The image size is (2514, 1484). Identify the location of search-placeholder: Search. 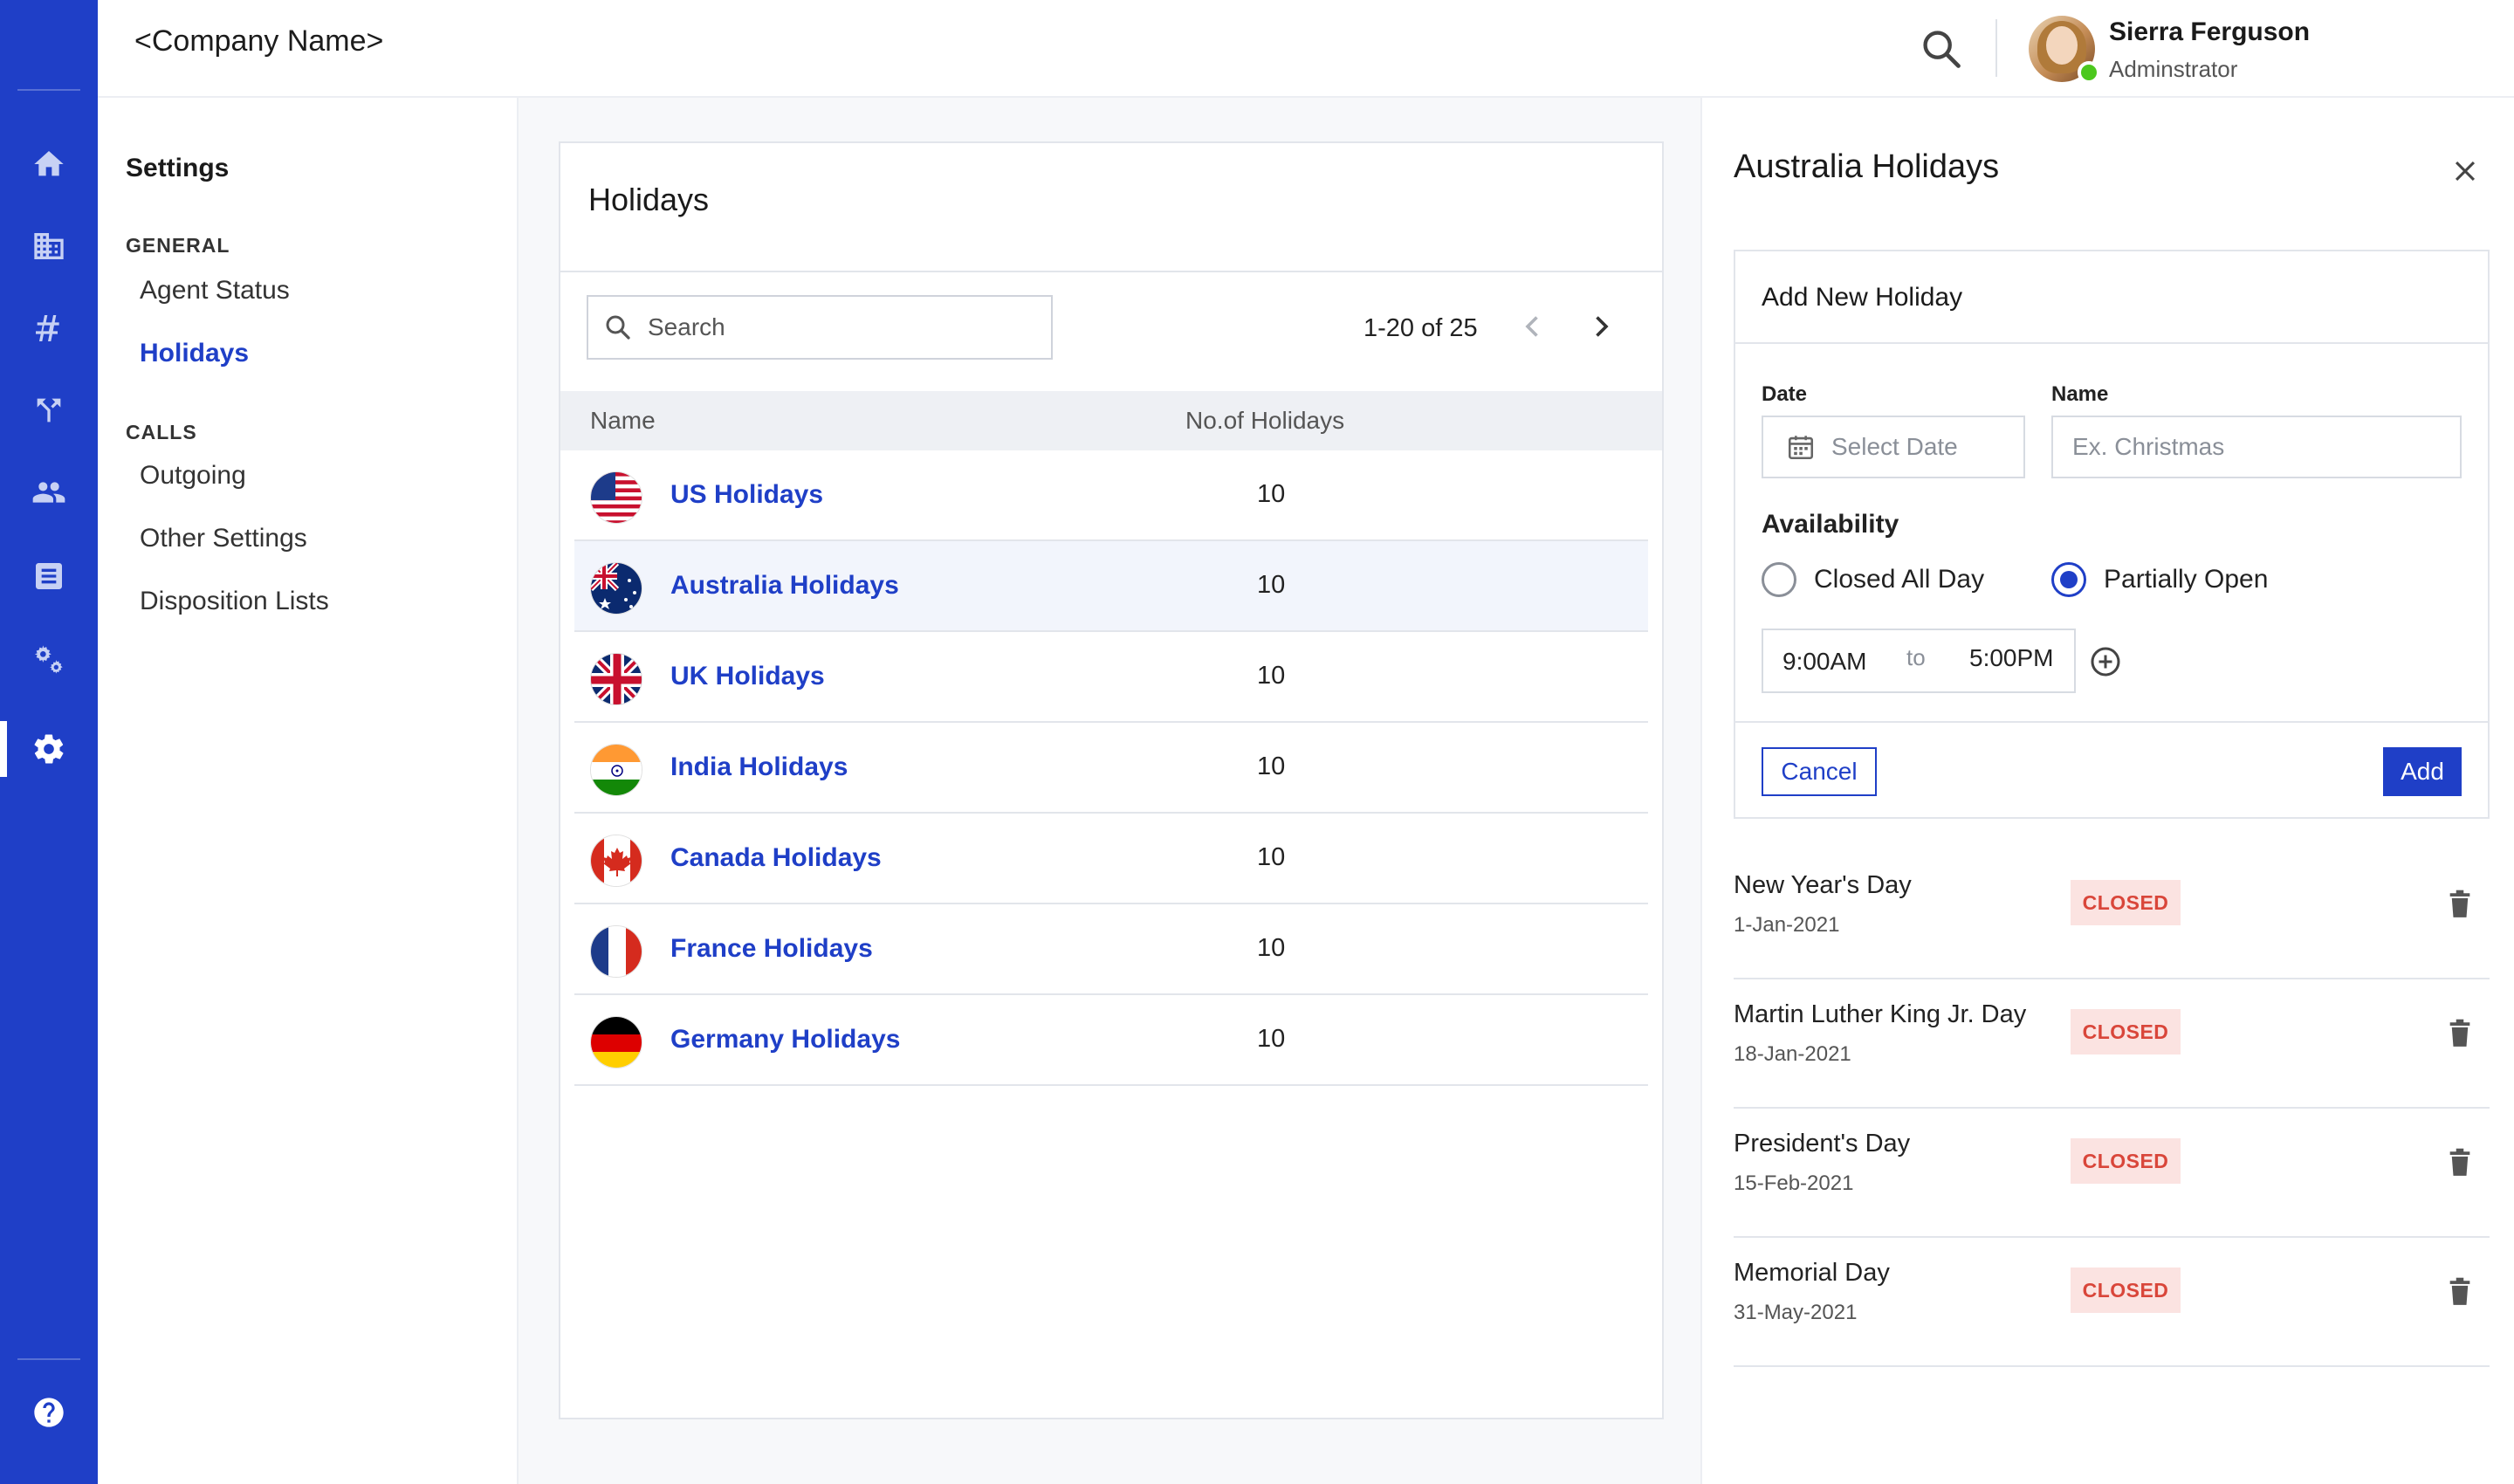
(686, 327).